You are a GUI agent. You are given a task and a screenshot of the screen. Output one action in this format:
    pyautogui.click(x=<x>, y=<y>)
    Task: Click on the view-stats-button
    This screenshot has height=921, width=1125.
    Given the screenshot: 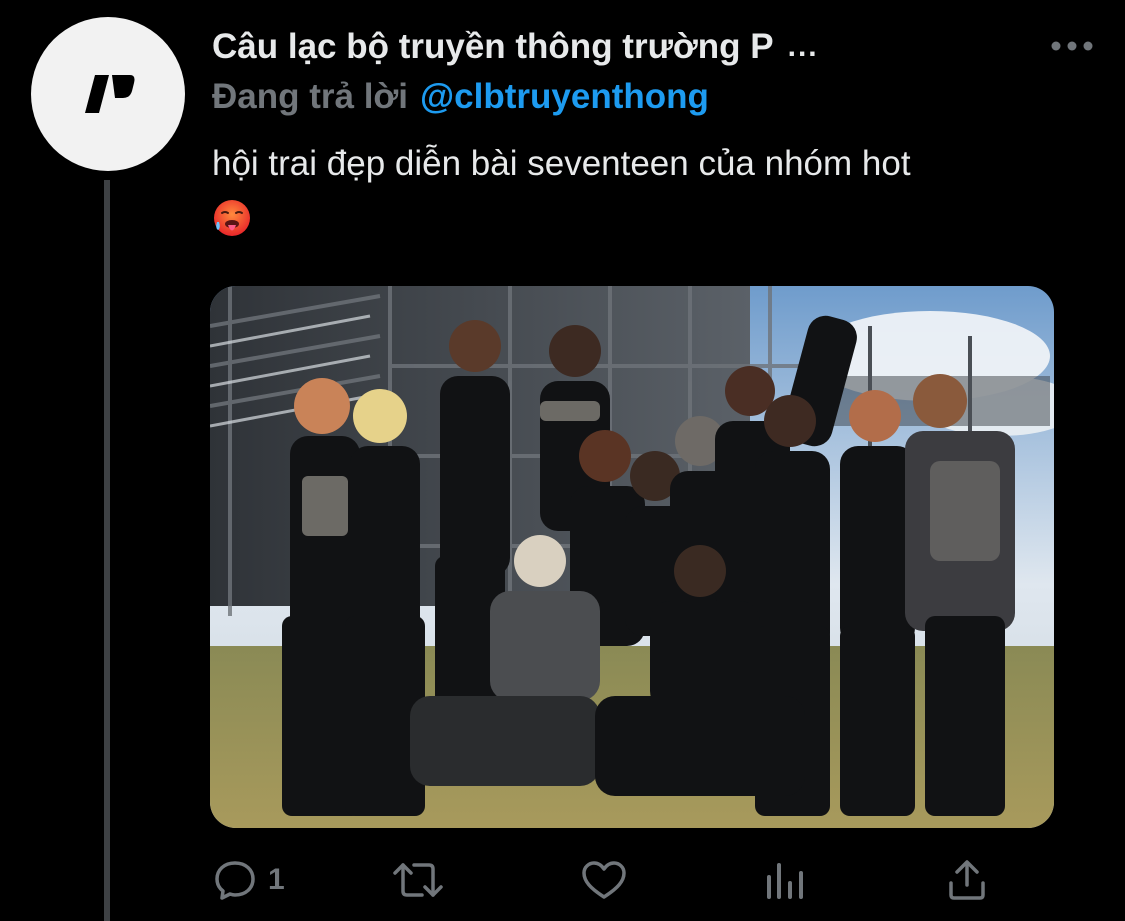 What is the action you would take?
    pyautogui.click(x=785, y=880)
    